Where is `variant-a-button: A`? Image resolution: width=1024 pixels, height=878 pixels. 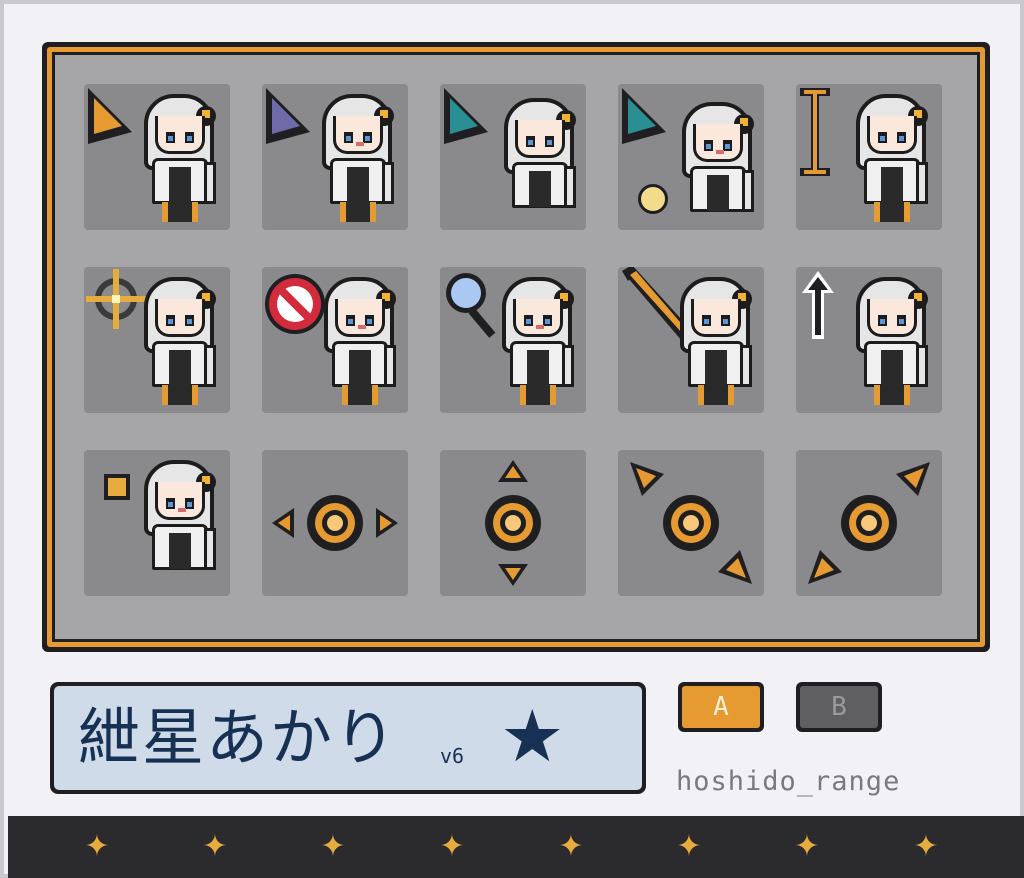 variant-a-button: A is located at coordinates (721, 707).